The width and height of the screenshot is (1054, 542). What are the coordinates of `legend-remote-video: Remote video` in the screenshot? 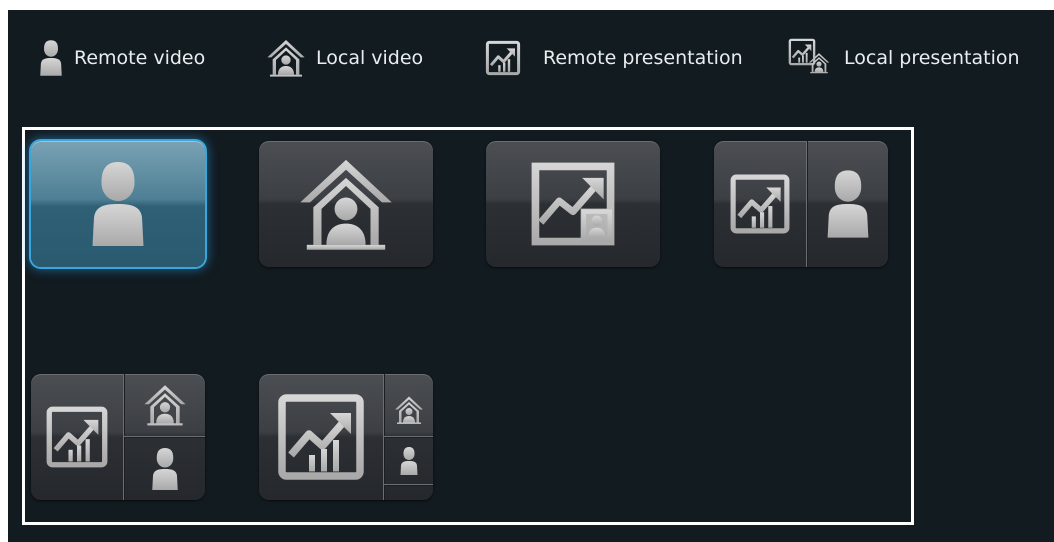 It's located at (121, 58).